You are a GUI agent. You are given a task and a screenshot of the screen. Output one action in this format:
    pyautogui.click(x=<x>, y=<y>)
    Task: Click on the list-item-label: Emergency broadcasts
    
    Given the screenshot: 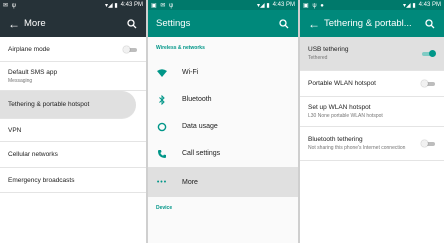 What is the action you would take?
    pyautogui.click(x=41, y=180)
    